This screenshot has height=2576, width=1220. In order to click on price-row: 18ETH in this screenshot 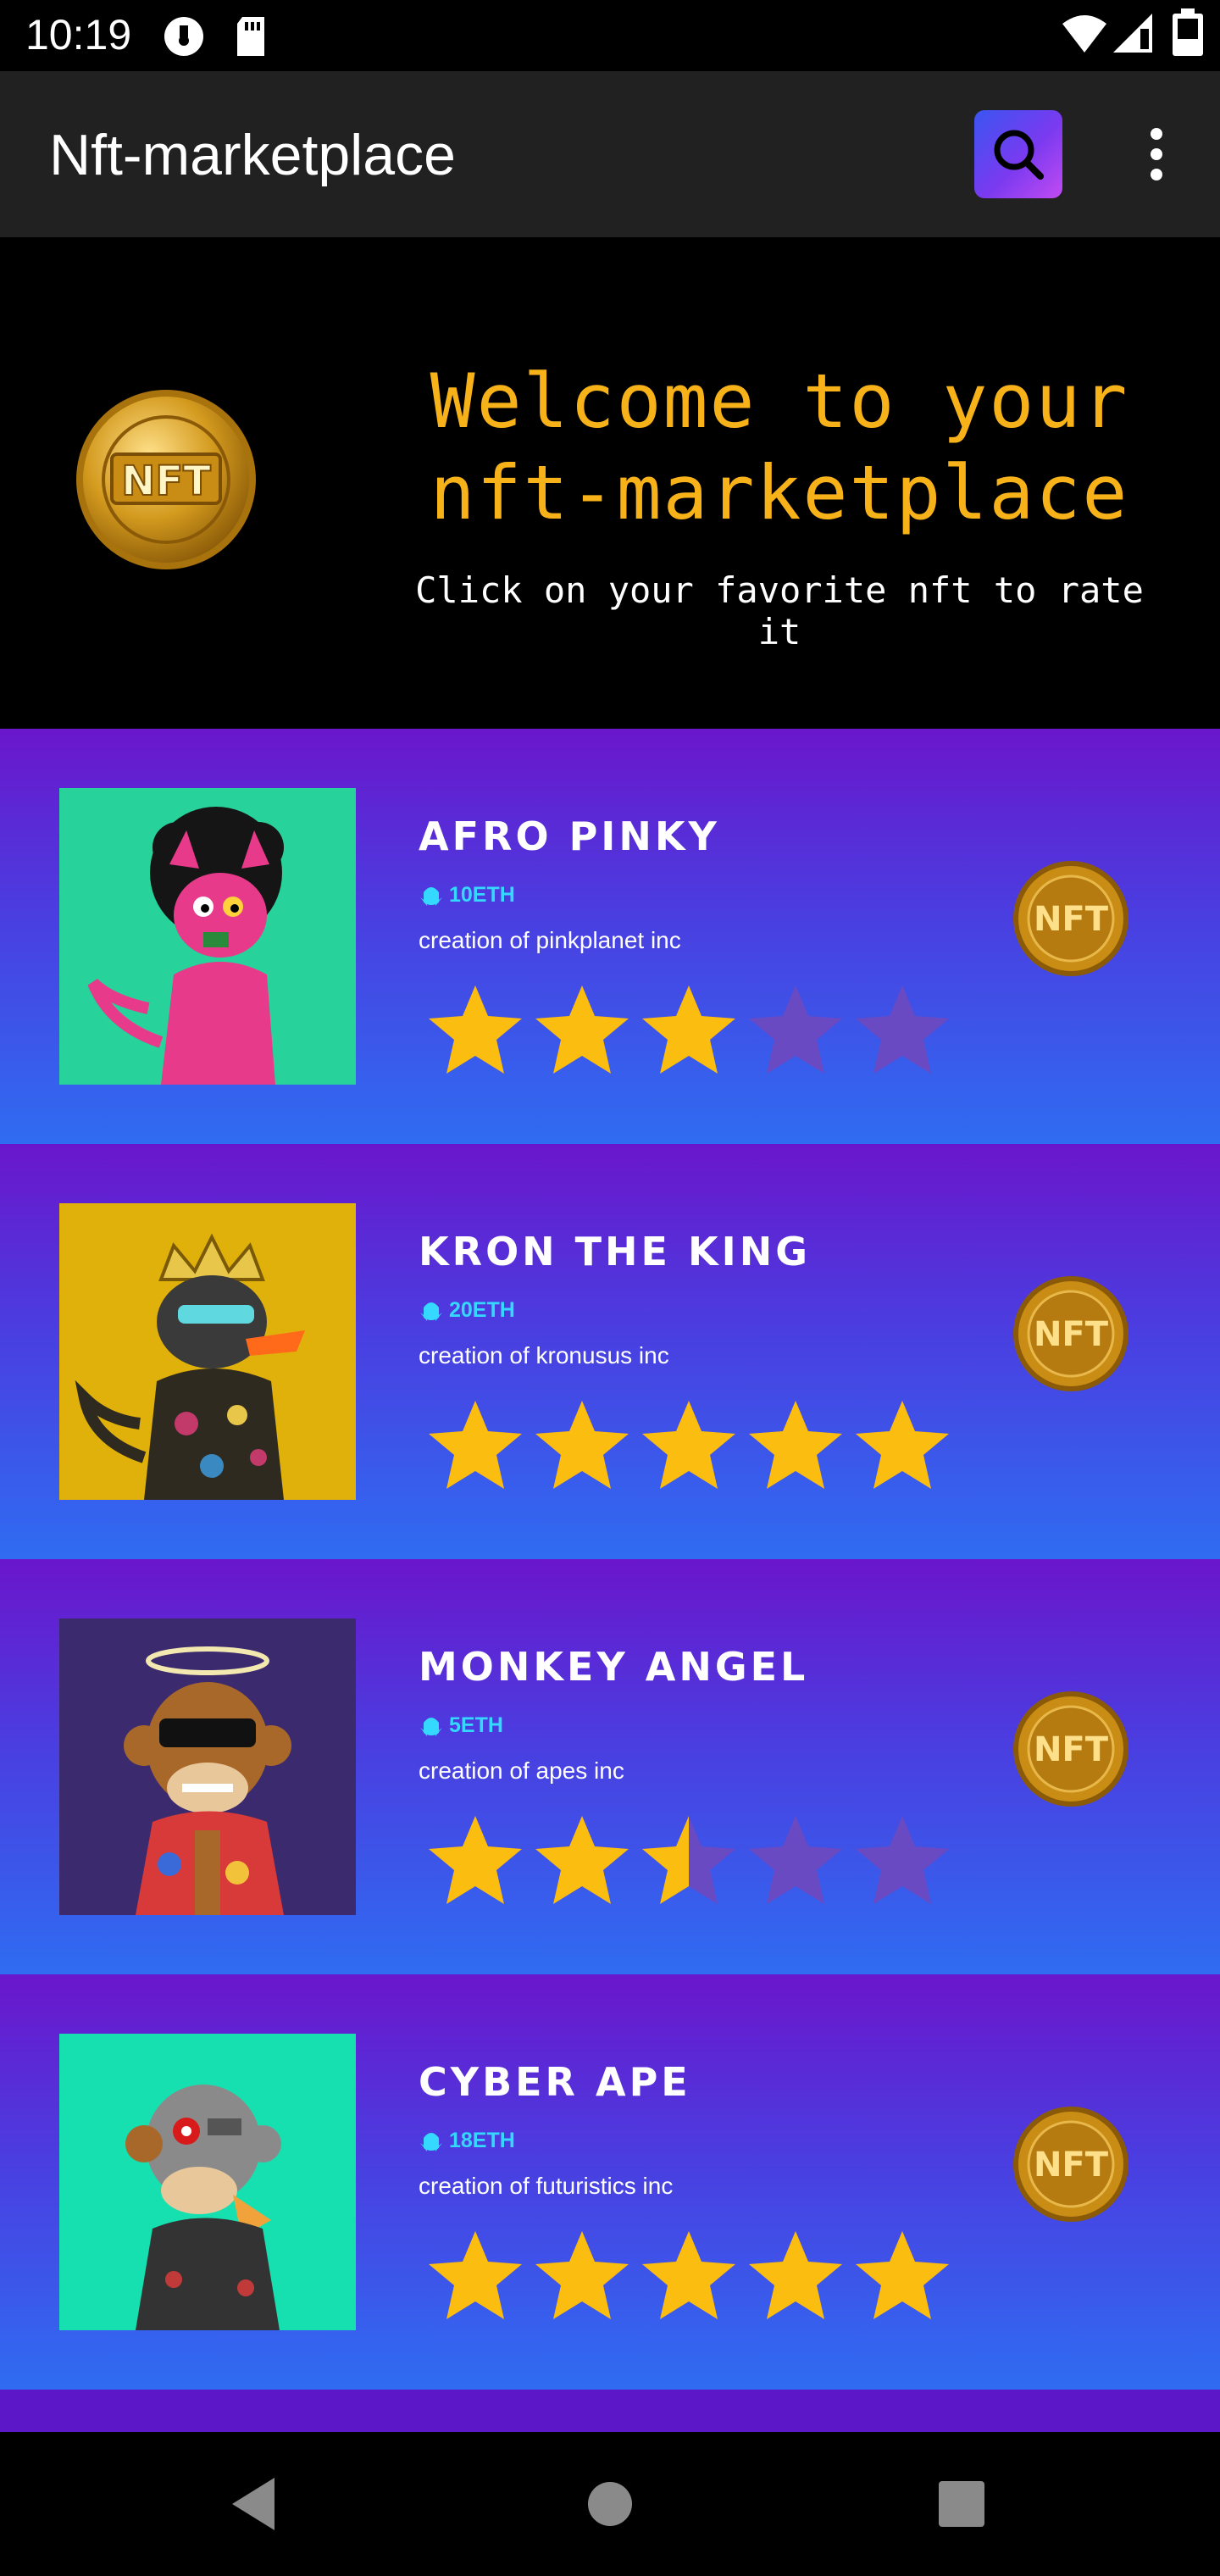, I will do `click(466, 2140)`.